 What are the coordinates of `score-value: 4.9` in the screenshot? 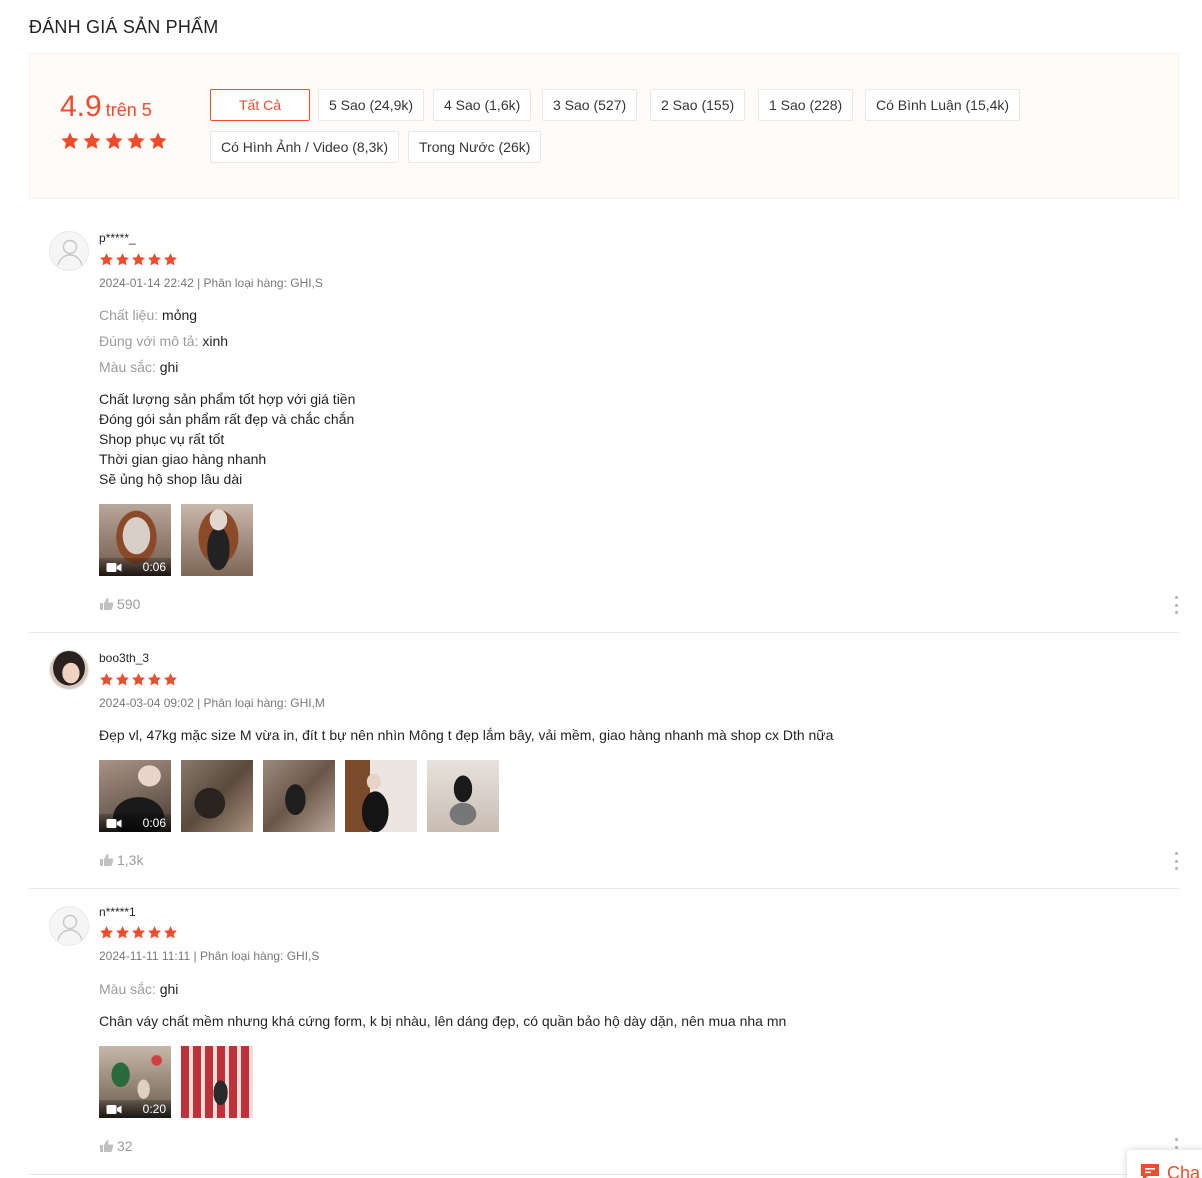 It's located at (81, 106).